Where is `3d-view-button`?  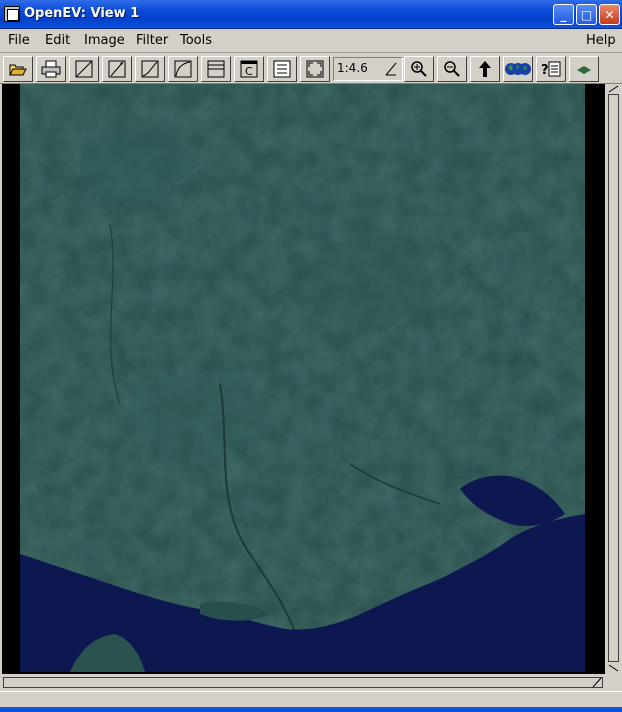
3d-view-button is located at coordinates (584, 69).